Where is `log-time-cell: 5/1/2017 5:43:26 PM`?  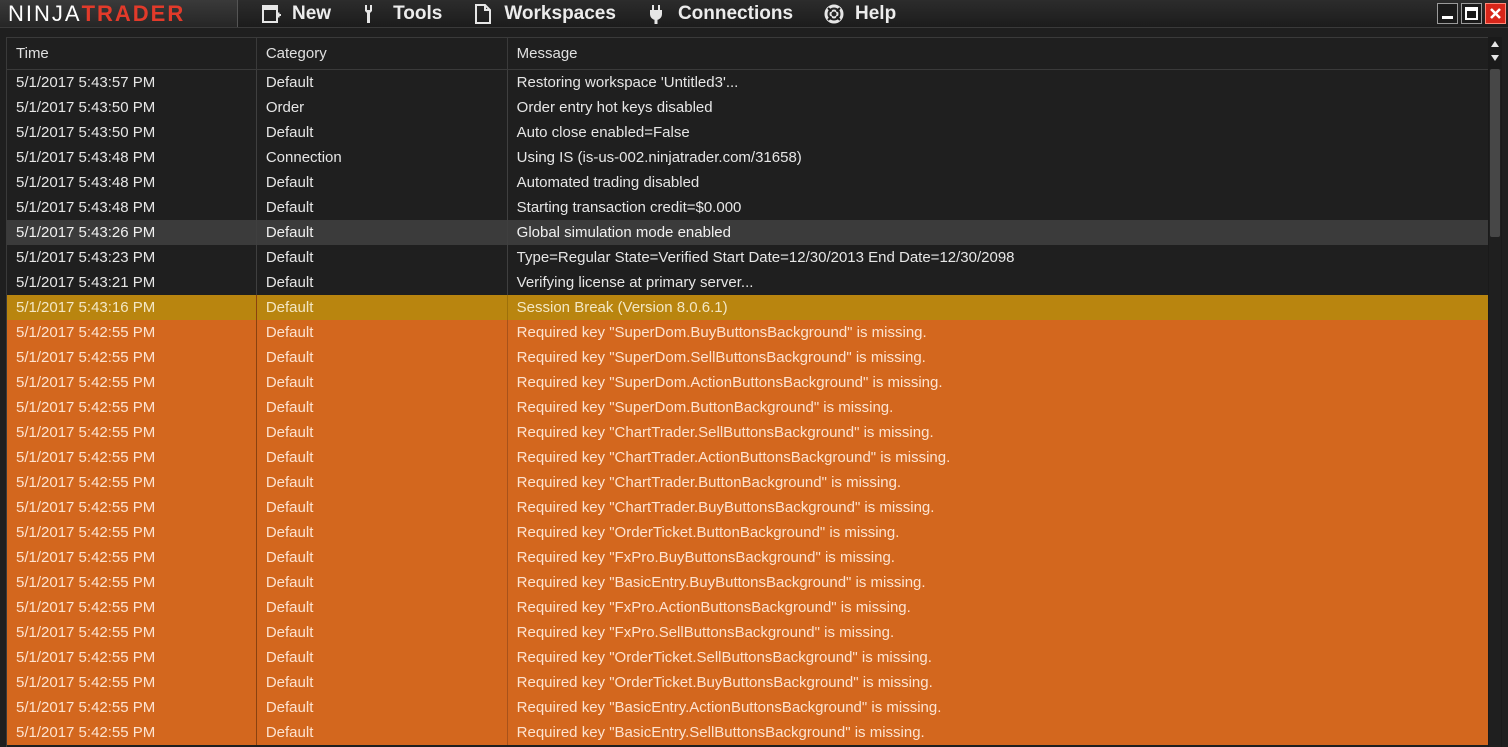
log-time-cell: 5/1/2017 5:43:26 PM is located at coordinates (132, 232).